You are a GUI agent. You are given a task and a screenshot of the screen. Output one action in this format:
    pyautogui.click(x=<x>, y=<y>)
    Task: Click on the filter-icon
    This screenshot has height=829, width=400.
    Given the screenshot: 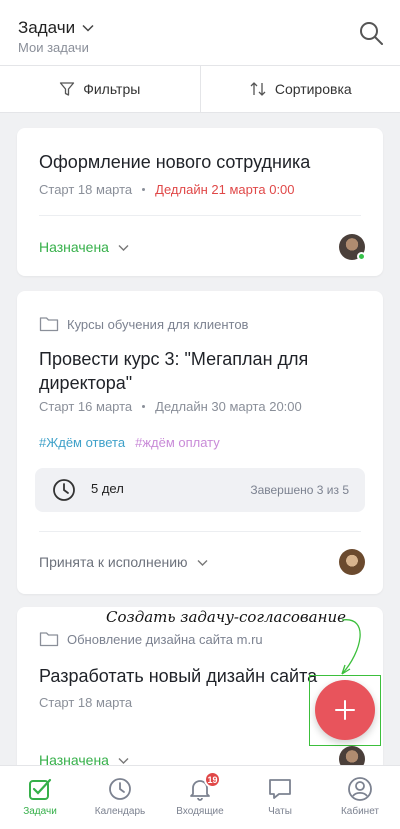 What is the action you would take?
    pyautogui.click(x=67, y=89)
    